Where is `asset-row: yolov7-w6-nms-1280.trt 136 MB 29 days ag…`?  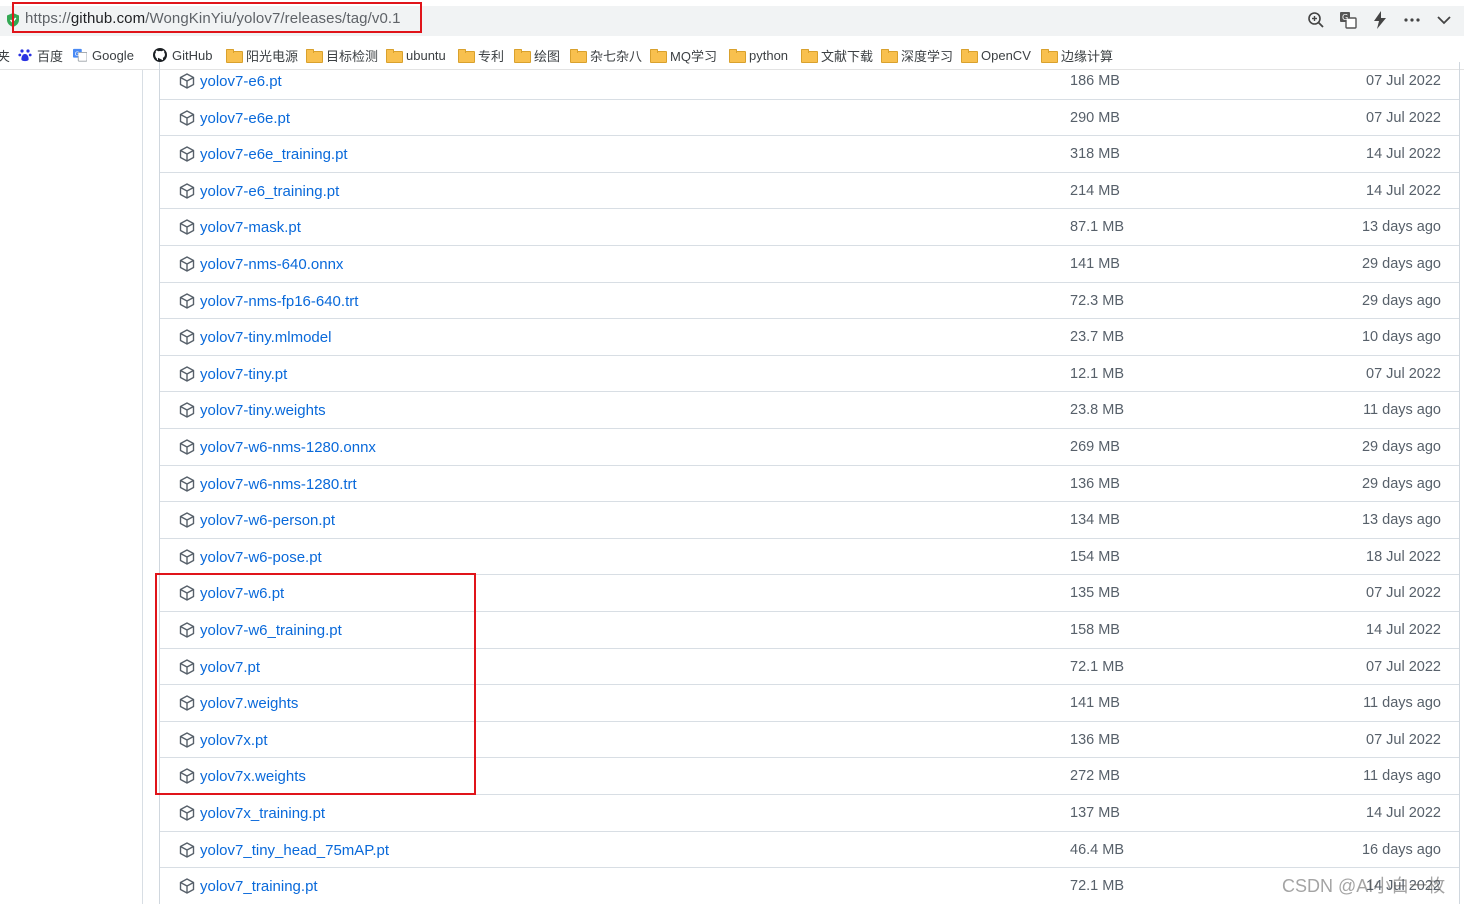 asset-row: yolov7-w6-nms-1280.trt 136 MB 29 days ag… is located at coordinates (809, 484).